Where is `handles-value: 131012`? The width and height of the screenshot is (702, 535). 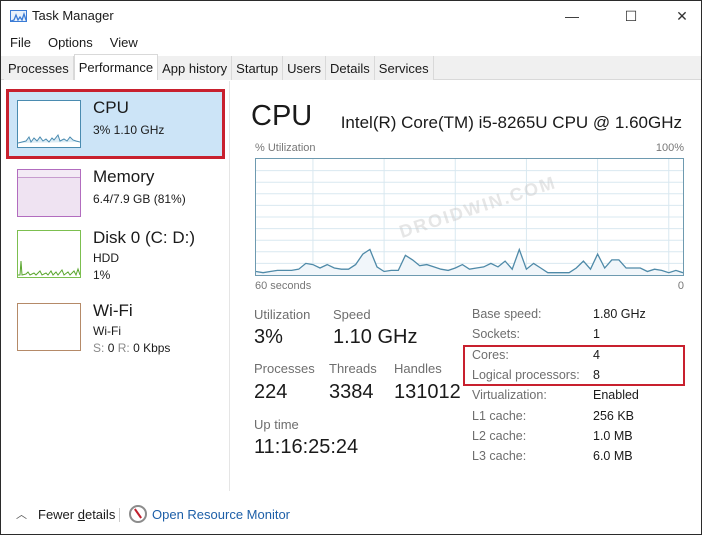 handles-value: 131012 is located at coordinates (427, 392).